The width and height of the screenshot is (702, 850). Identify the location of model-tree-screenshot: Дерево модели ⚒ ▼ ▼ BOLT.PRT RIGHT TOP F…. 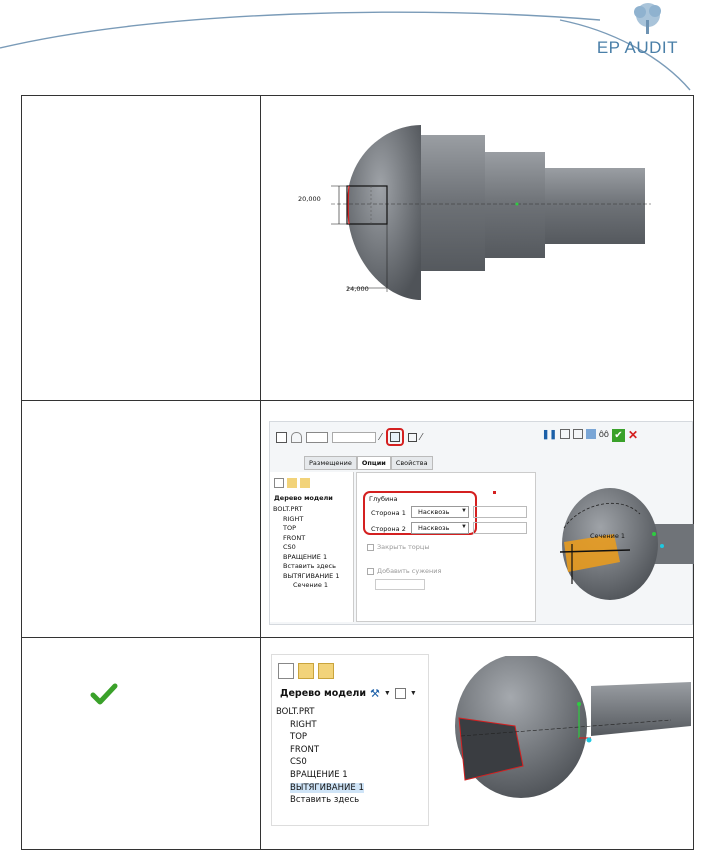
(350, 740).